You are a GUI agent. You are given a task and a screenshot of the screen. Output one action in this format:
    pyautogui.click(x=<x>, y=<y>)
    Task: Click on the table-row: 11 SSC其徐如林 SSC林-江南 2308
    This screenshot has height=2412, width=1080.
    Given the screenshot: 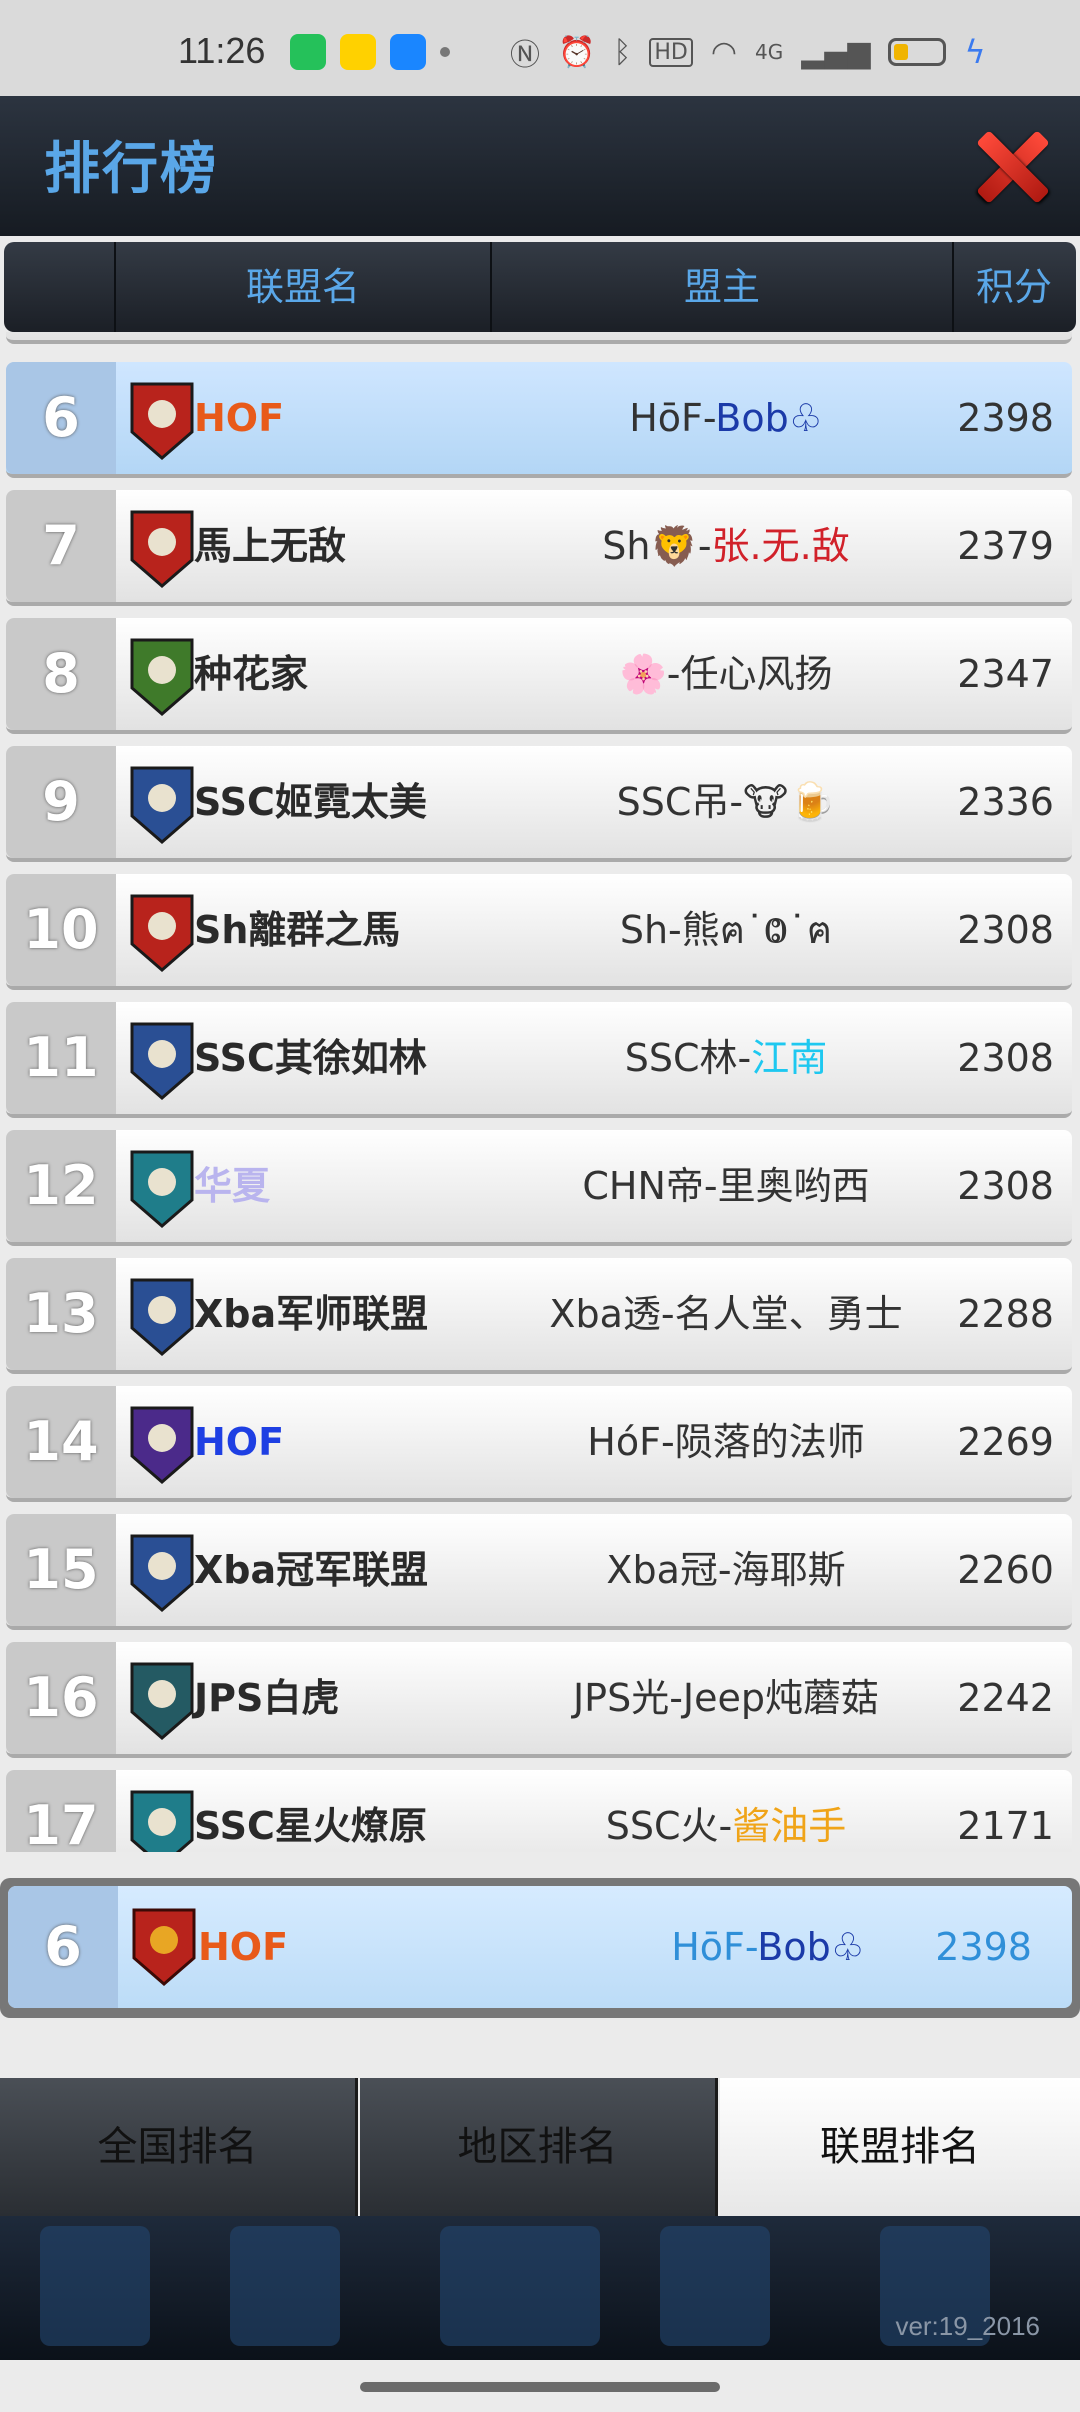 What is the action you would take?
    pyautogui.click(x=539, y=1060)
    